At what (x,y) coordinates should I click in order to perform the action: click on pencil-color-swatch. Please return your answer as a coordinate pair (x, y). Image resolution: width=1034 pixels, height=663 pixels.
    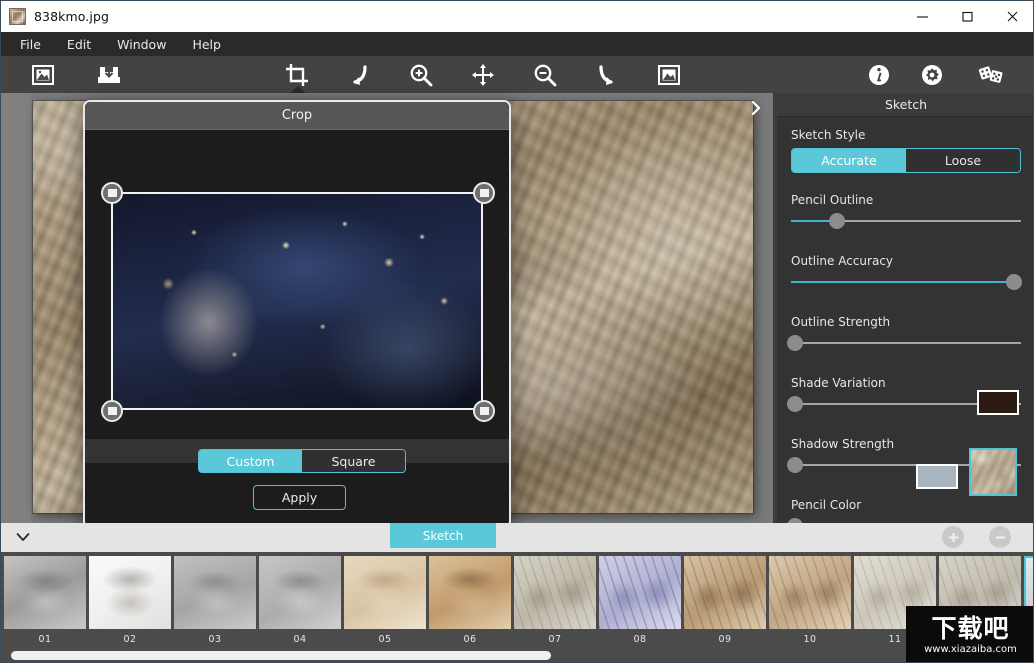
    Looking at the image, I should click on (998, 402).